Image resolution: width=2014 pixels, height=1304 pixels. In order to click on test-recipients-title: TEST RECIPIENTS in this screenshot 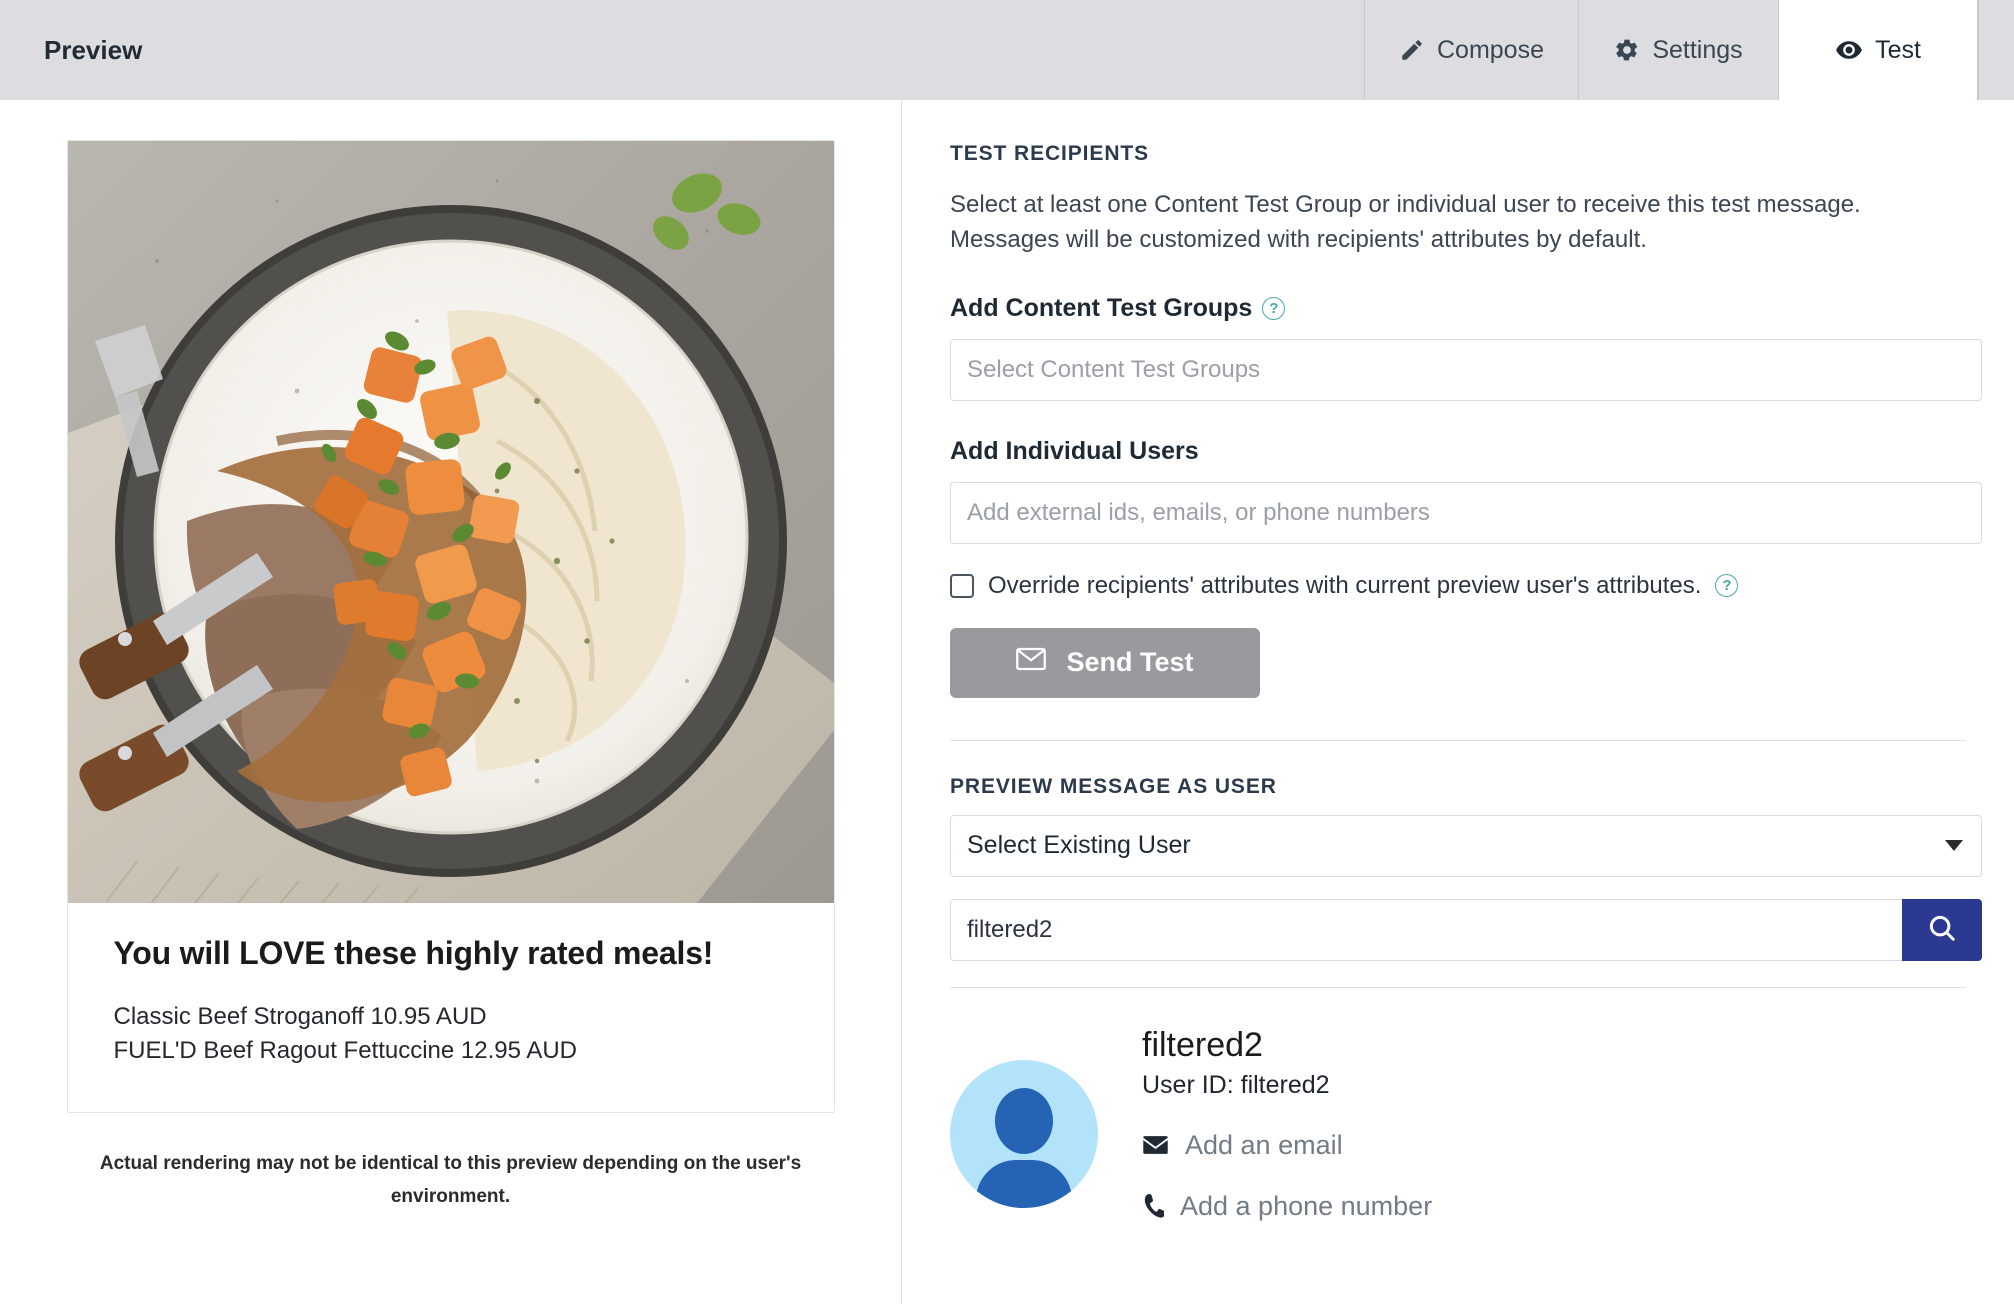, I will do `click(1050, 153)`.